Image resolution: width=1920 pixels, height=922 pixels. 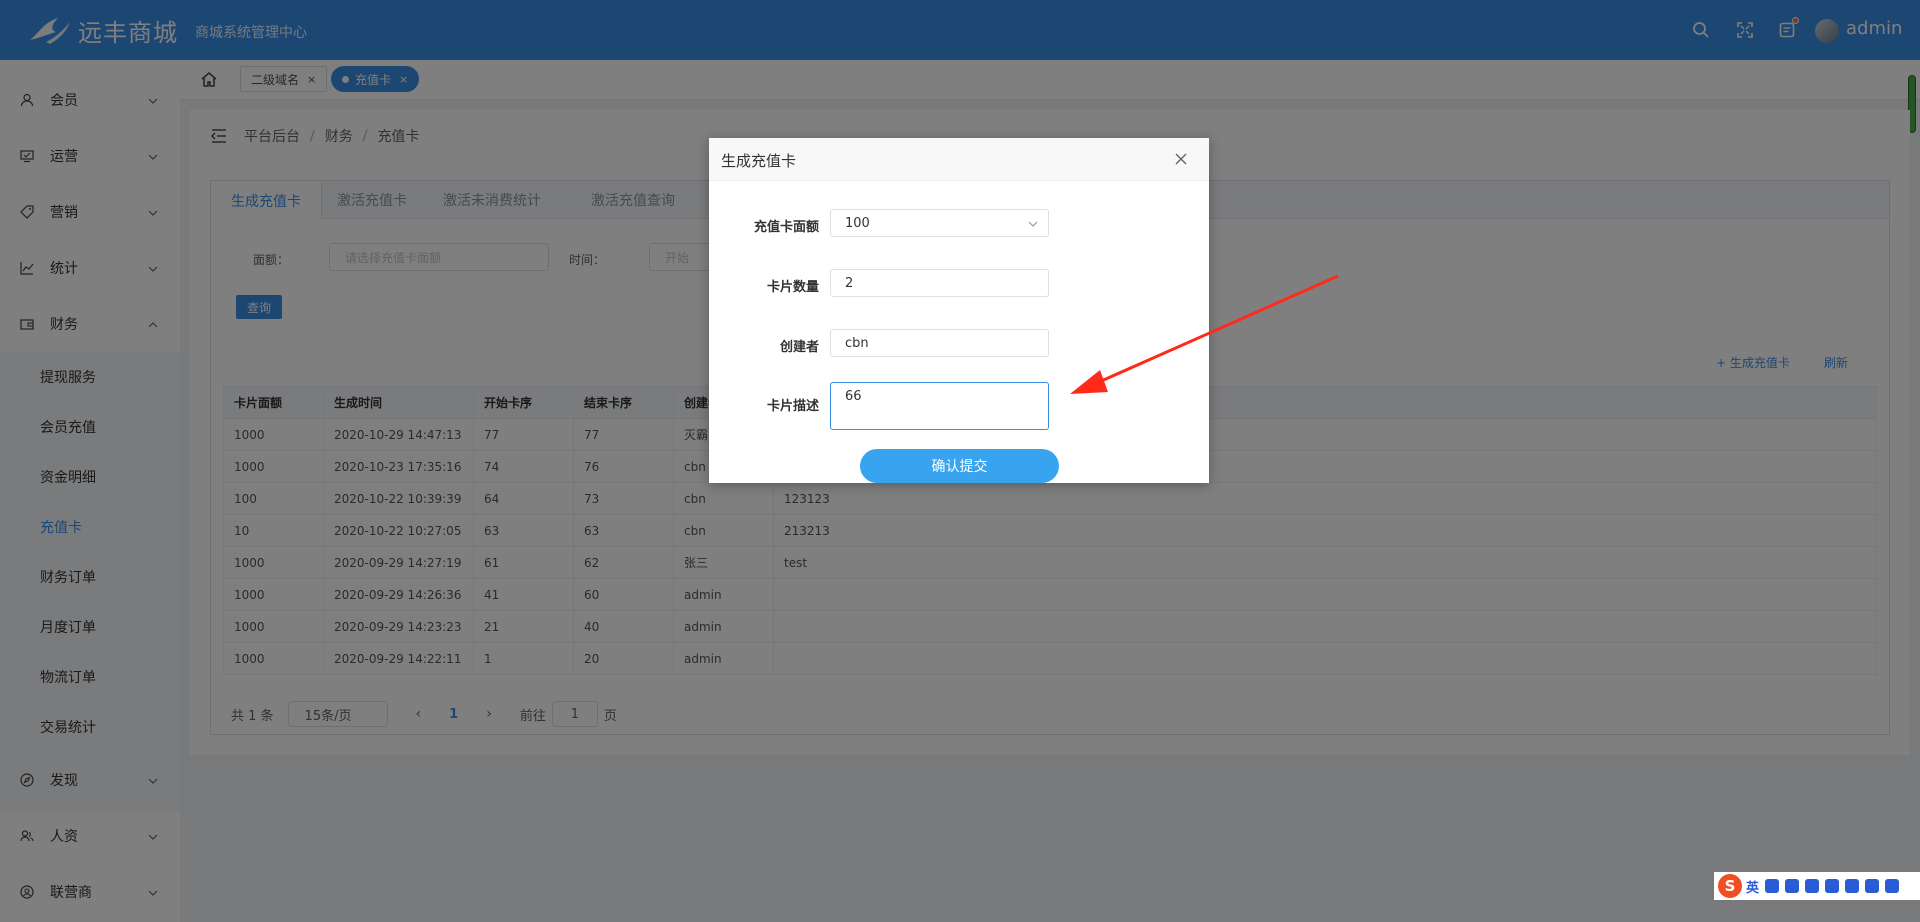 I want to click on description-label: 卡片描述, so click(x=792, y=406).